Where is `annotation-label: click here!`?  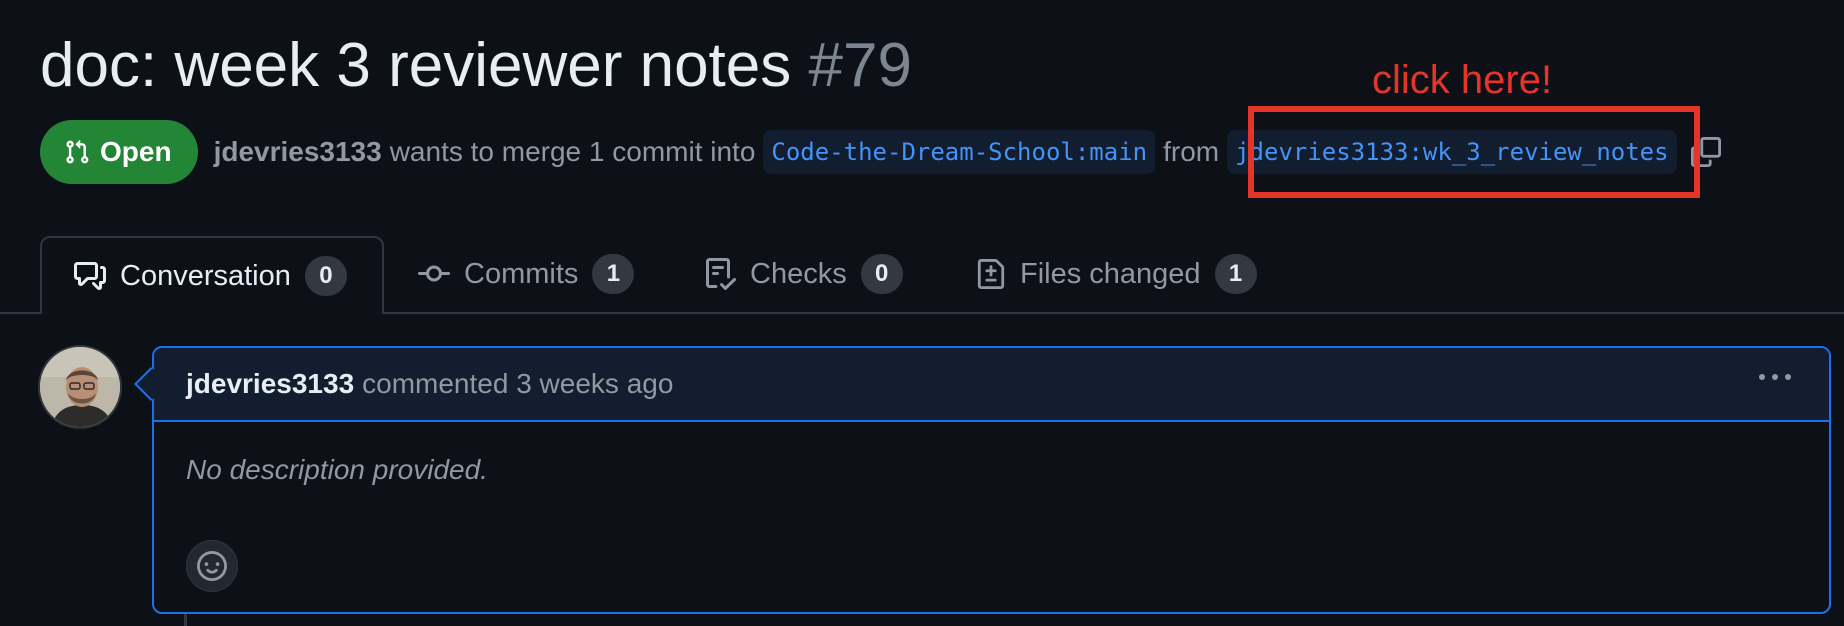
annotation-label: click here! is located at coordinates (1462, 80).